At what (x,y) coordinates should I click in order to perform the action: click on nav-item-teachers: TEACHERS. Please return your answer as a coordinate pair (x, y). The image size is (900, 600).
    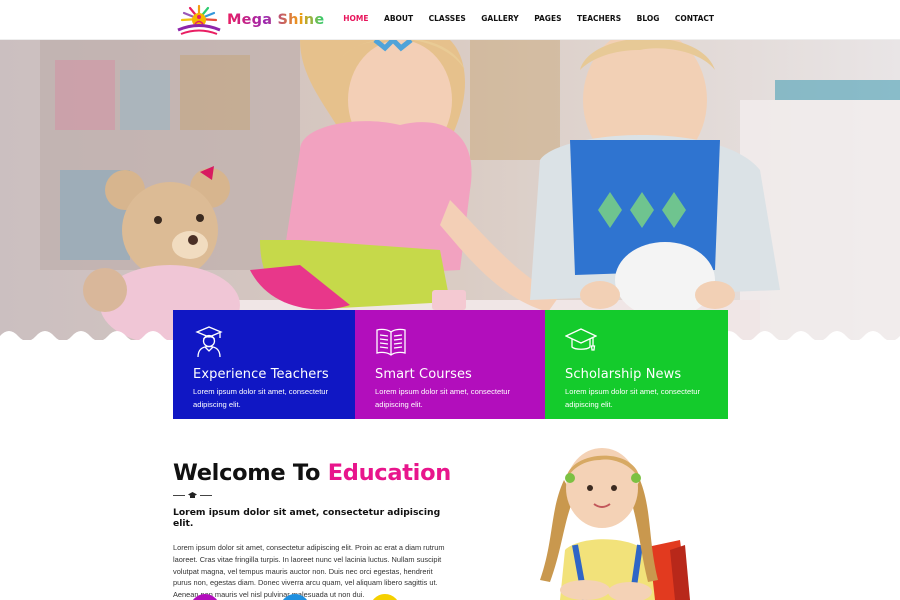
    Looking at the image, I should click on (599, 18).